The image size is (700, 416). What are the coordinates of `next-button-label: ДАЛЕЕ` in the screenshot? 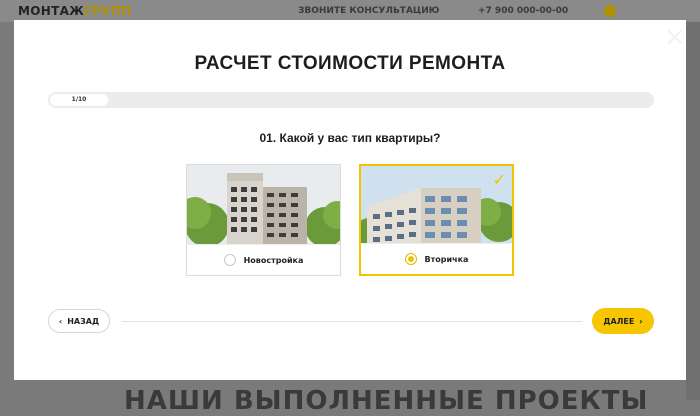 It's located at (619, 321).